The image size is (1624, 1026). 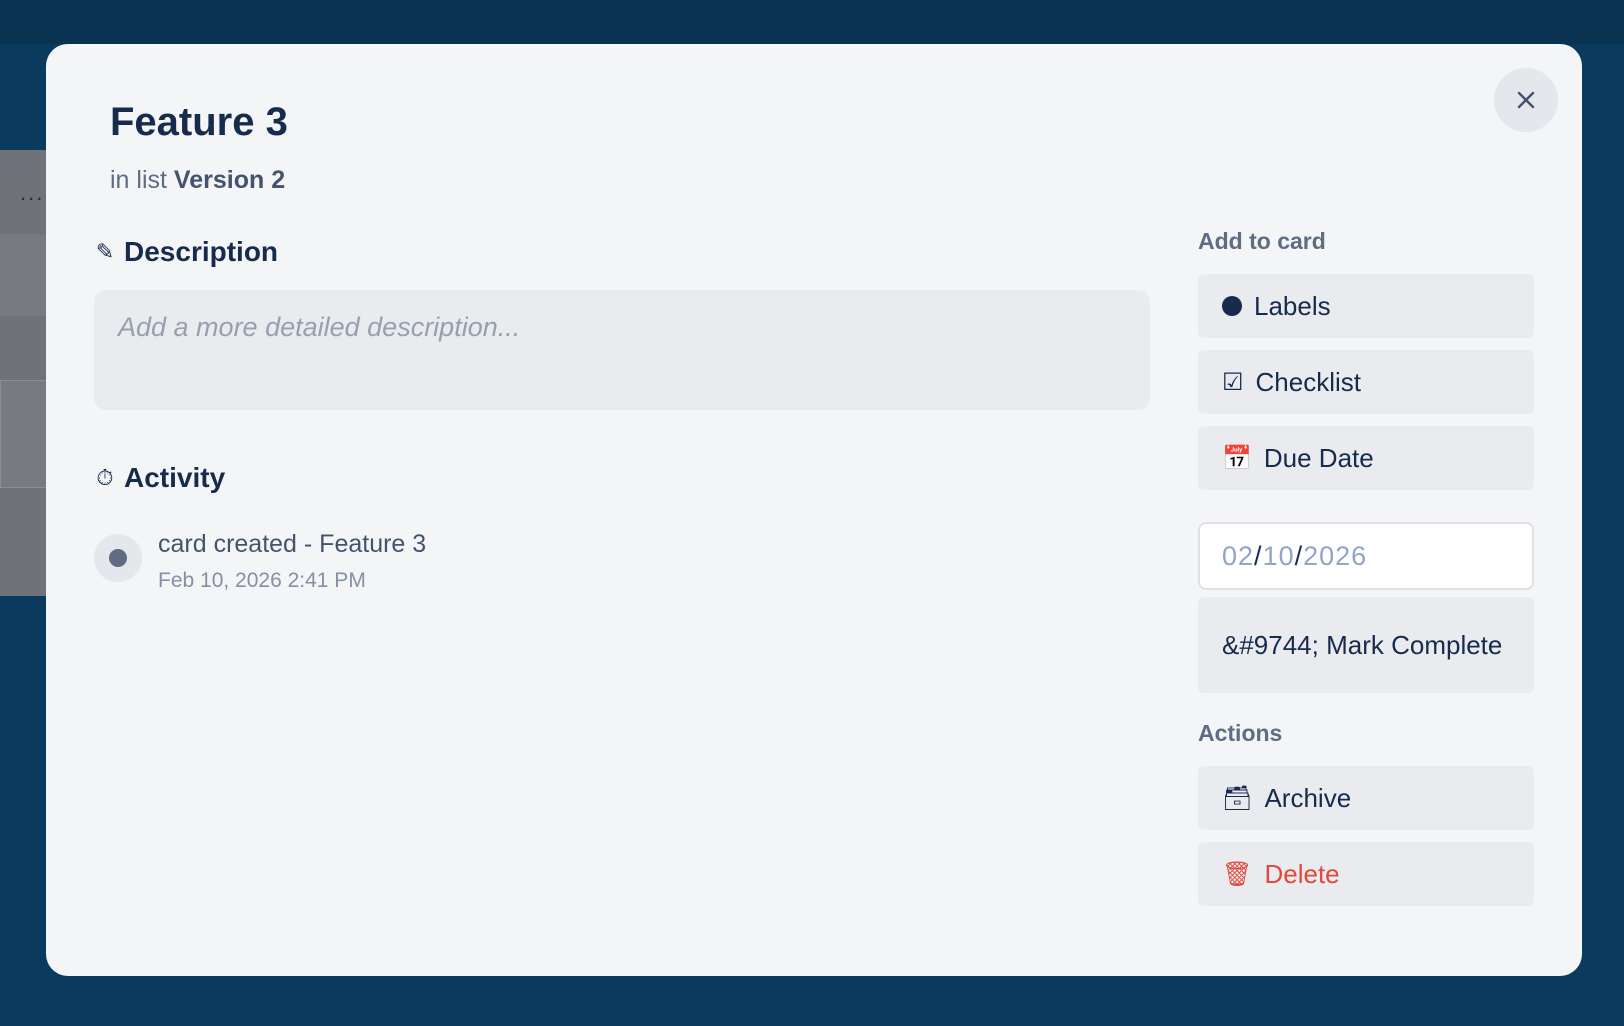 What do you see at coordinates (1237, 458) in the screenshot?
I see `calendar-icon: 📅` at bounding box center [1237, 458].